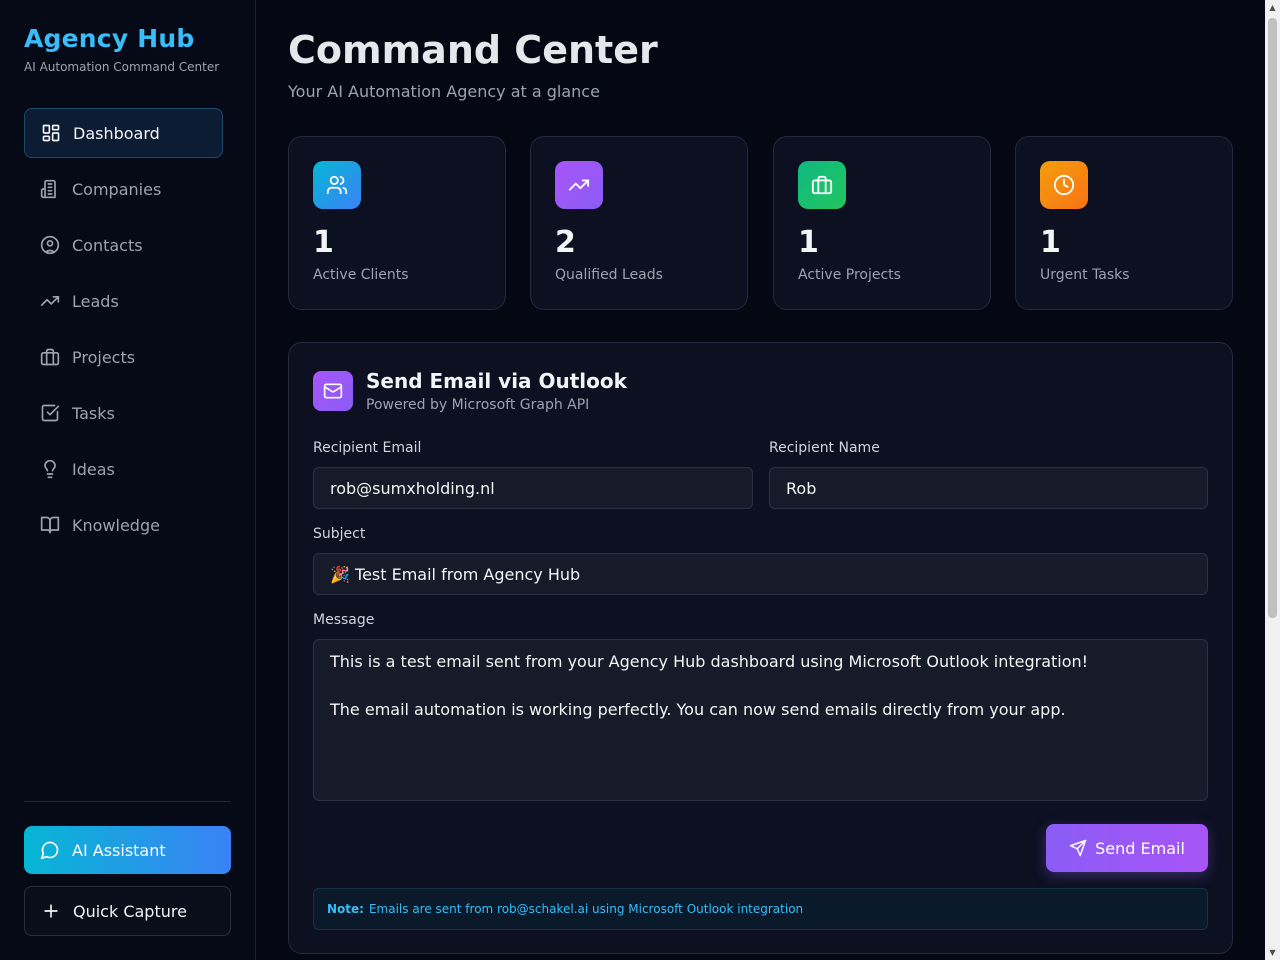 Image resolution: width=1280 pixels, height=960 pixels. I want to click on book-icon, so click(50, 525).